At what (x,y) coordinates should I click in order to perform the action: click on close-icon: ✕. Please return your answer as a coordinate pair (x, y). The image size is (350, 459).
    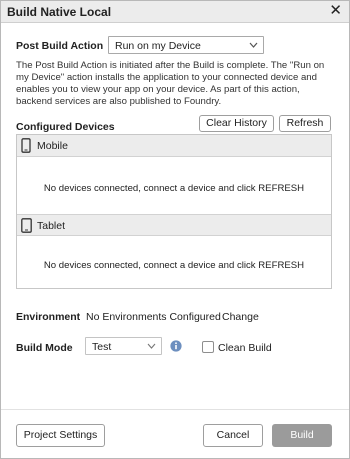
    Looking at the image, I should click on (335, 11).